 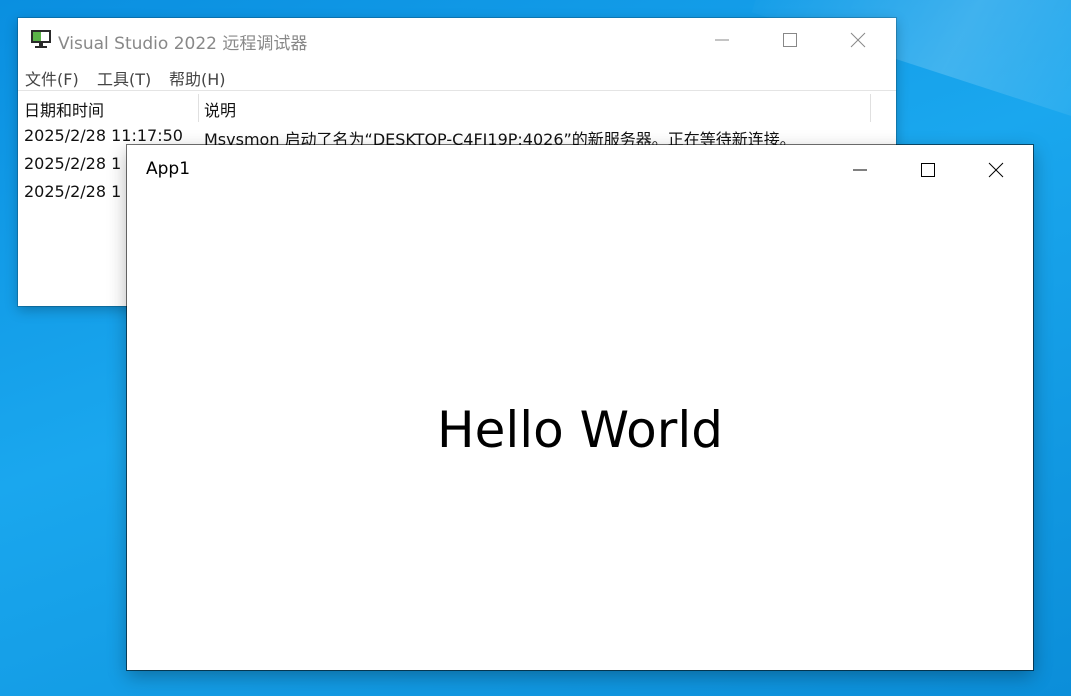 I want to click on menu-bar: 文件(F) 工具(T) 帮助(H), so click(x=457, y=77).